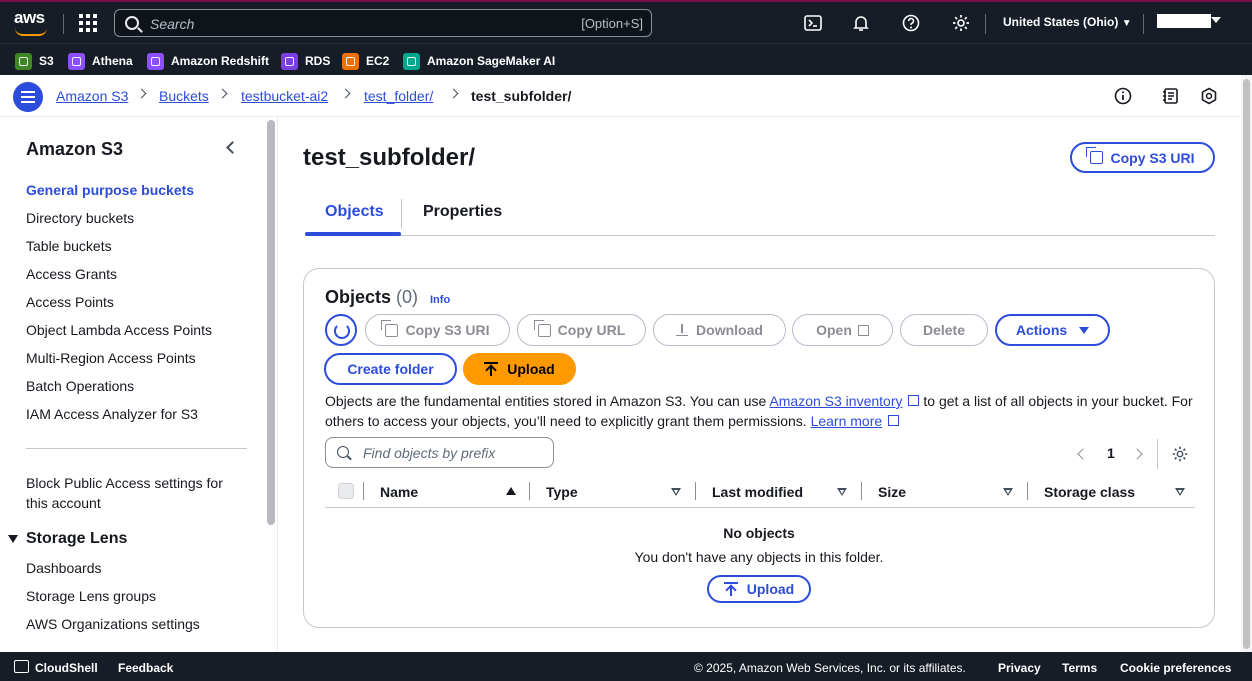  I want to click on page-title: test_subfolder/, so click(389, 157).